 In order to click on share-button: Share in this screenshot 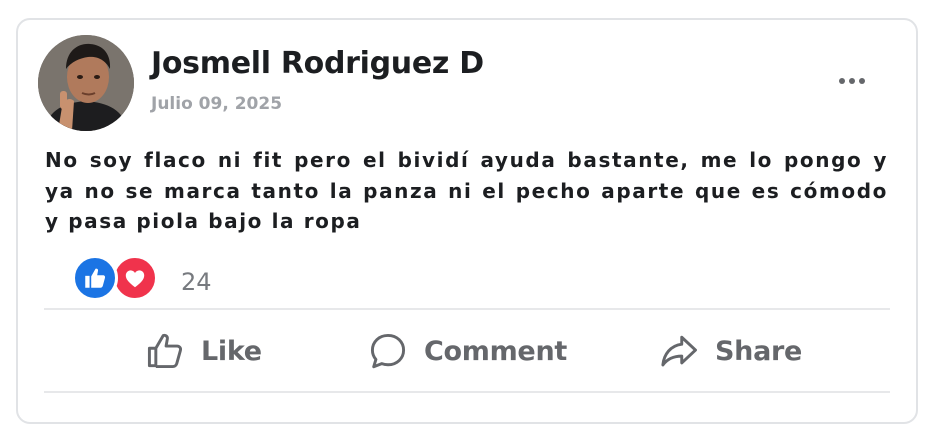, I will do `click(729, 351)`.